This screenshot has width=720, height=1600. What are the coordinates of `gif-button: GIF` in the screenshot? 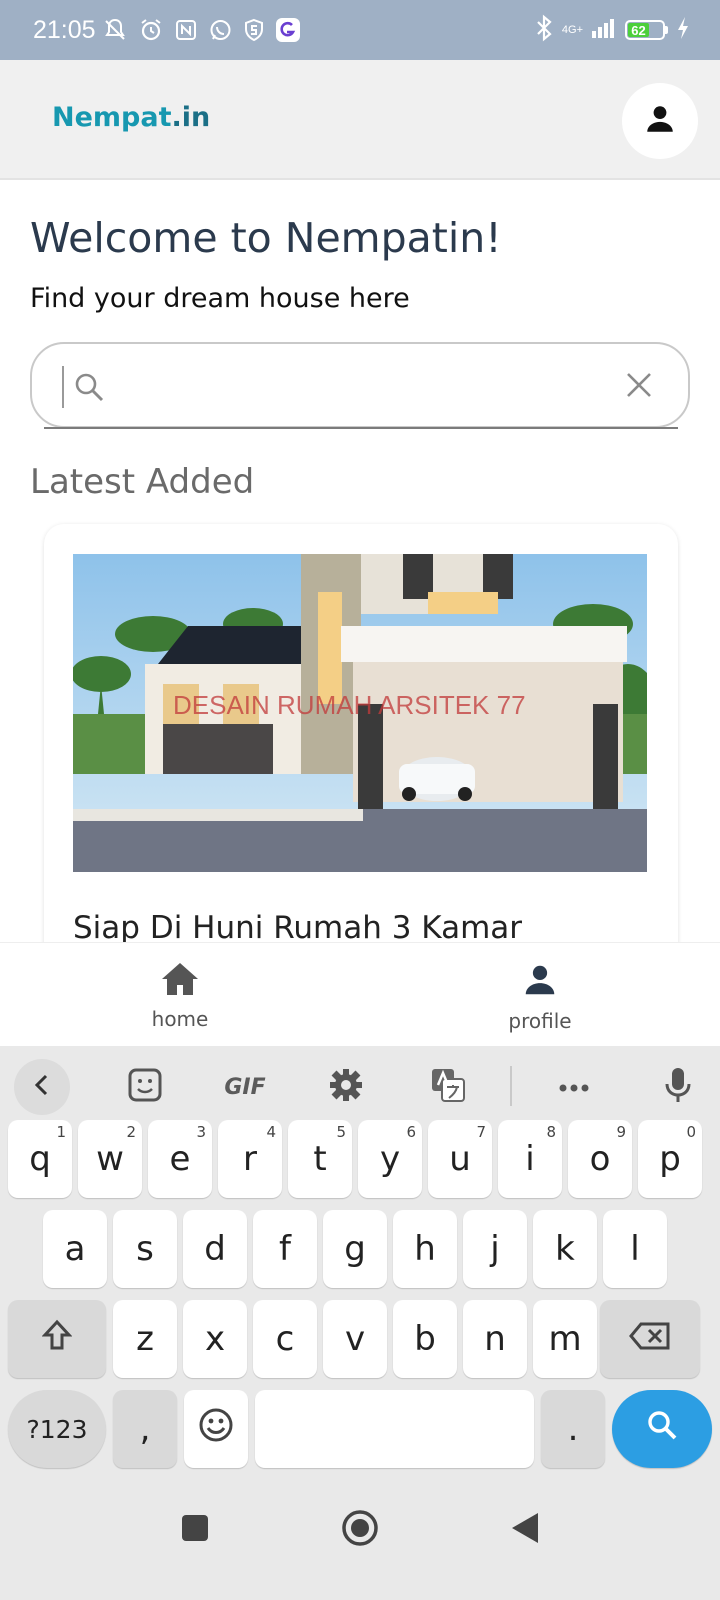 It's located at (245, 1087).